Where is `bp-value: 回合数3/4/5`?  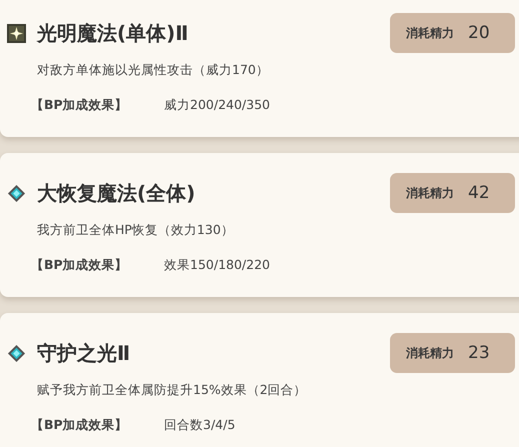
bp-value: 回合数3/4/5 is located at coordinates (200, 425).